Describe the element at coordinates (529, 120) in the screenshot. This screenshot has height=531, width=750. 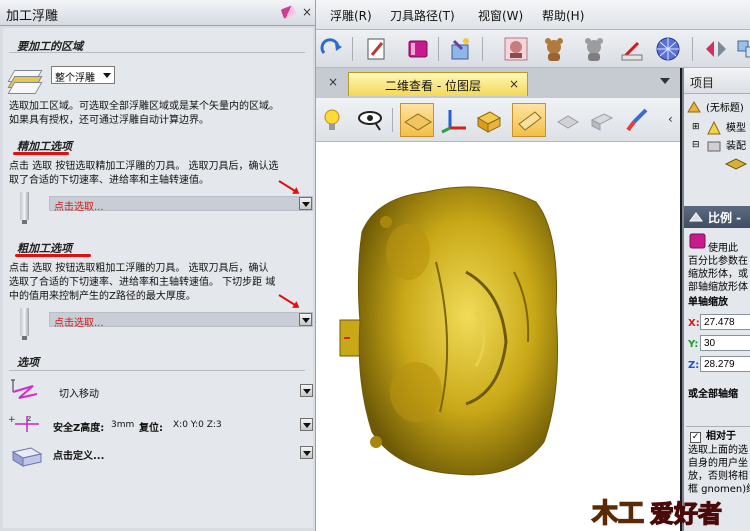
I see `material-view-button` at that location.